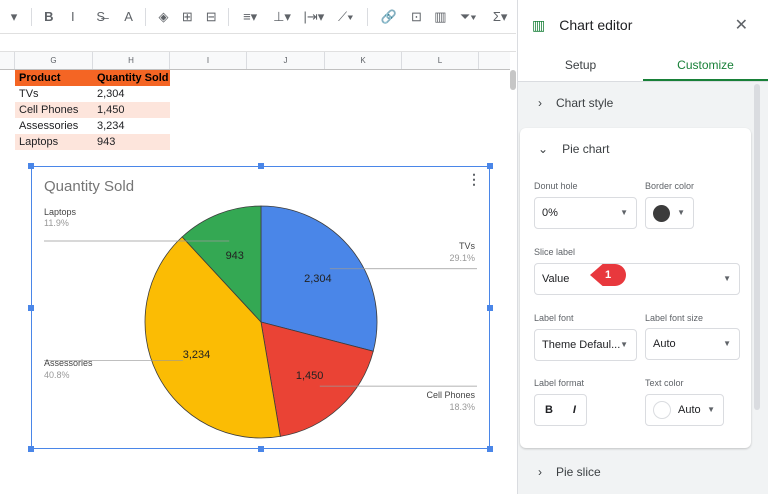 This screenshot has height=494, width=768. I want to click on column-header-h: H, so click(131, 60).